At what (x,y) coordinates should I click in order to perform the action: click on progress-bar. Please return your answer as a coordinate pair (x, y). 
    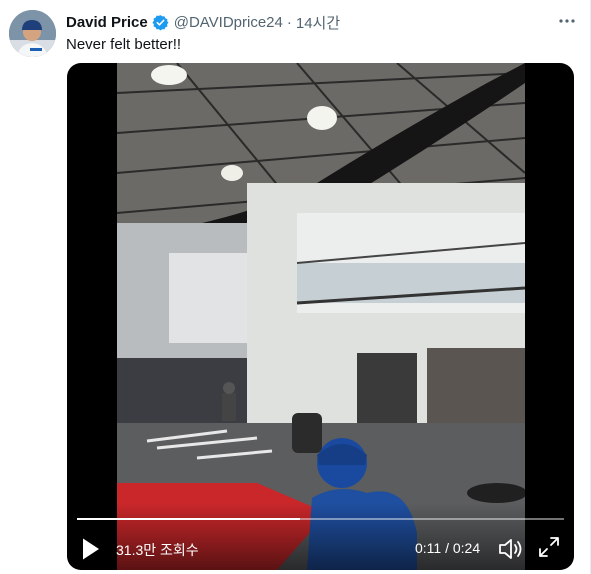
    Looking at the image, I should click on (320, 519).